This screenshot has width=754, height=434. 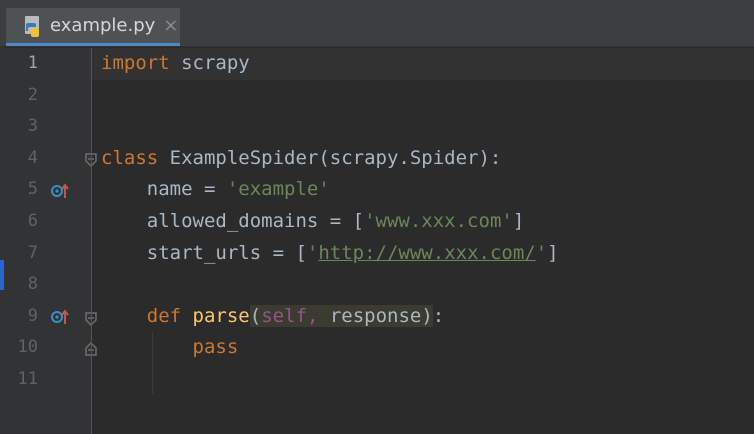 I want to click on line-number: 8, so click(x=32, y=284).